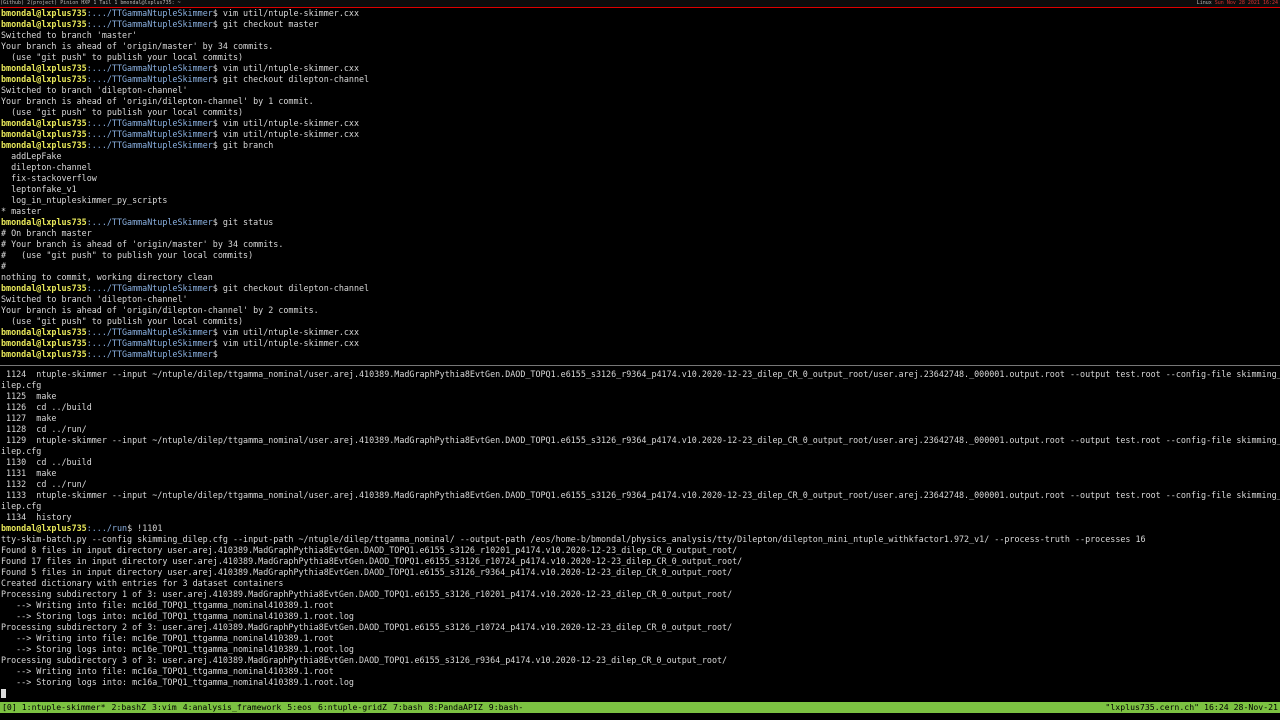 The image size is (1280, 720). What do you see at coordinates (640, 365) in the screenshot?
I see `pane-divider` at bounding box center [640, 365].